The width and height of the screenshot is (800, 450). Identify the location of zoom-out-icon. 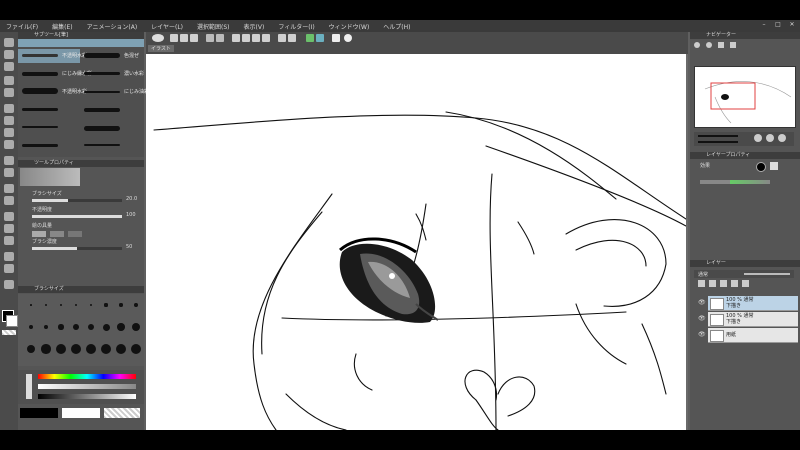
(697, 45).